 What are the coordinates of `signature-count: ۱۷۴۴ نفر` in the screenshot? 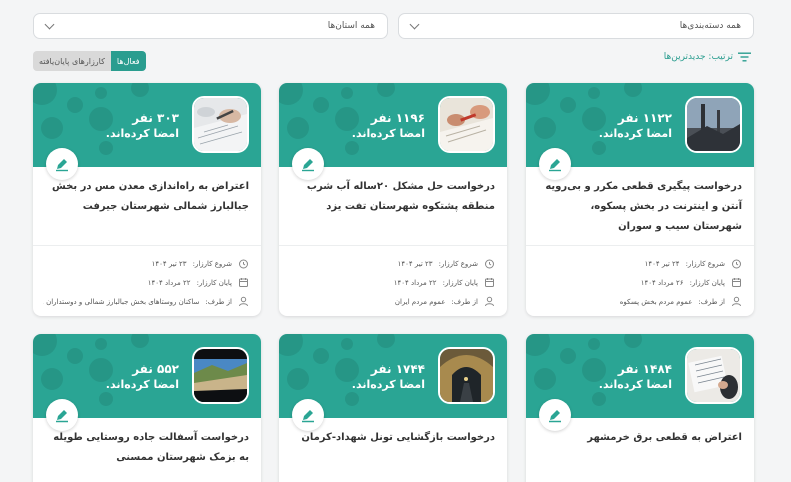 It's located at (397, 369).